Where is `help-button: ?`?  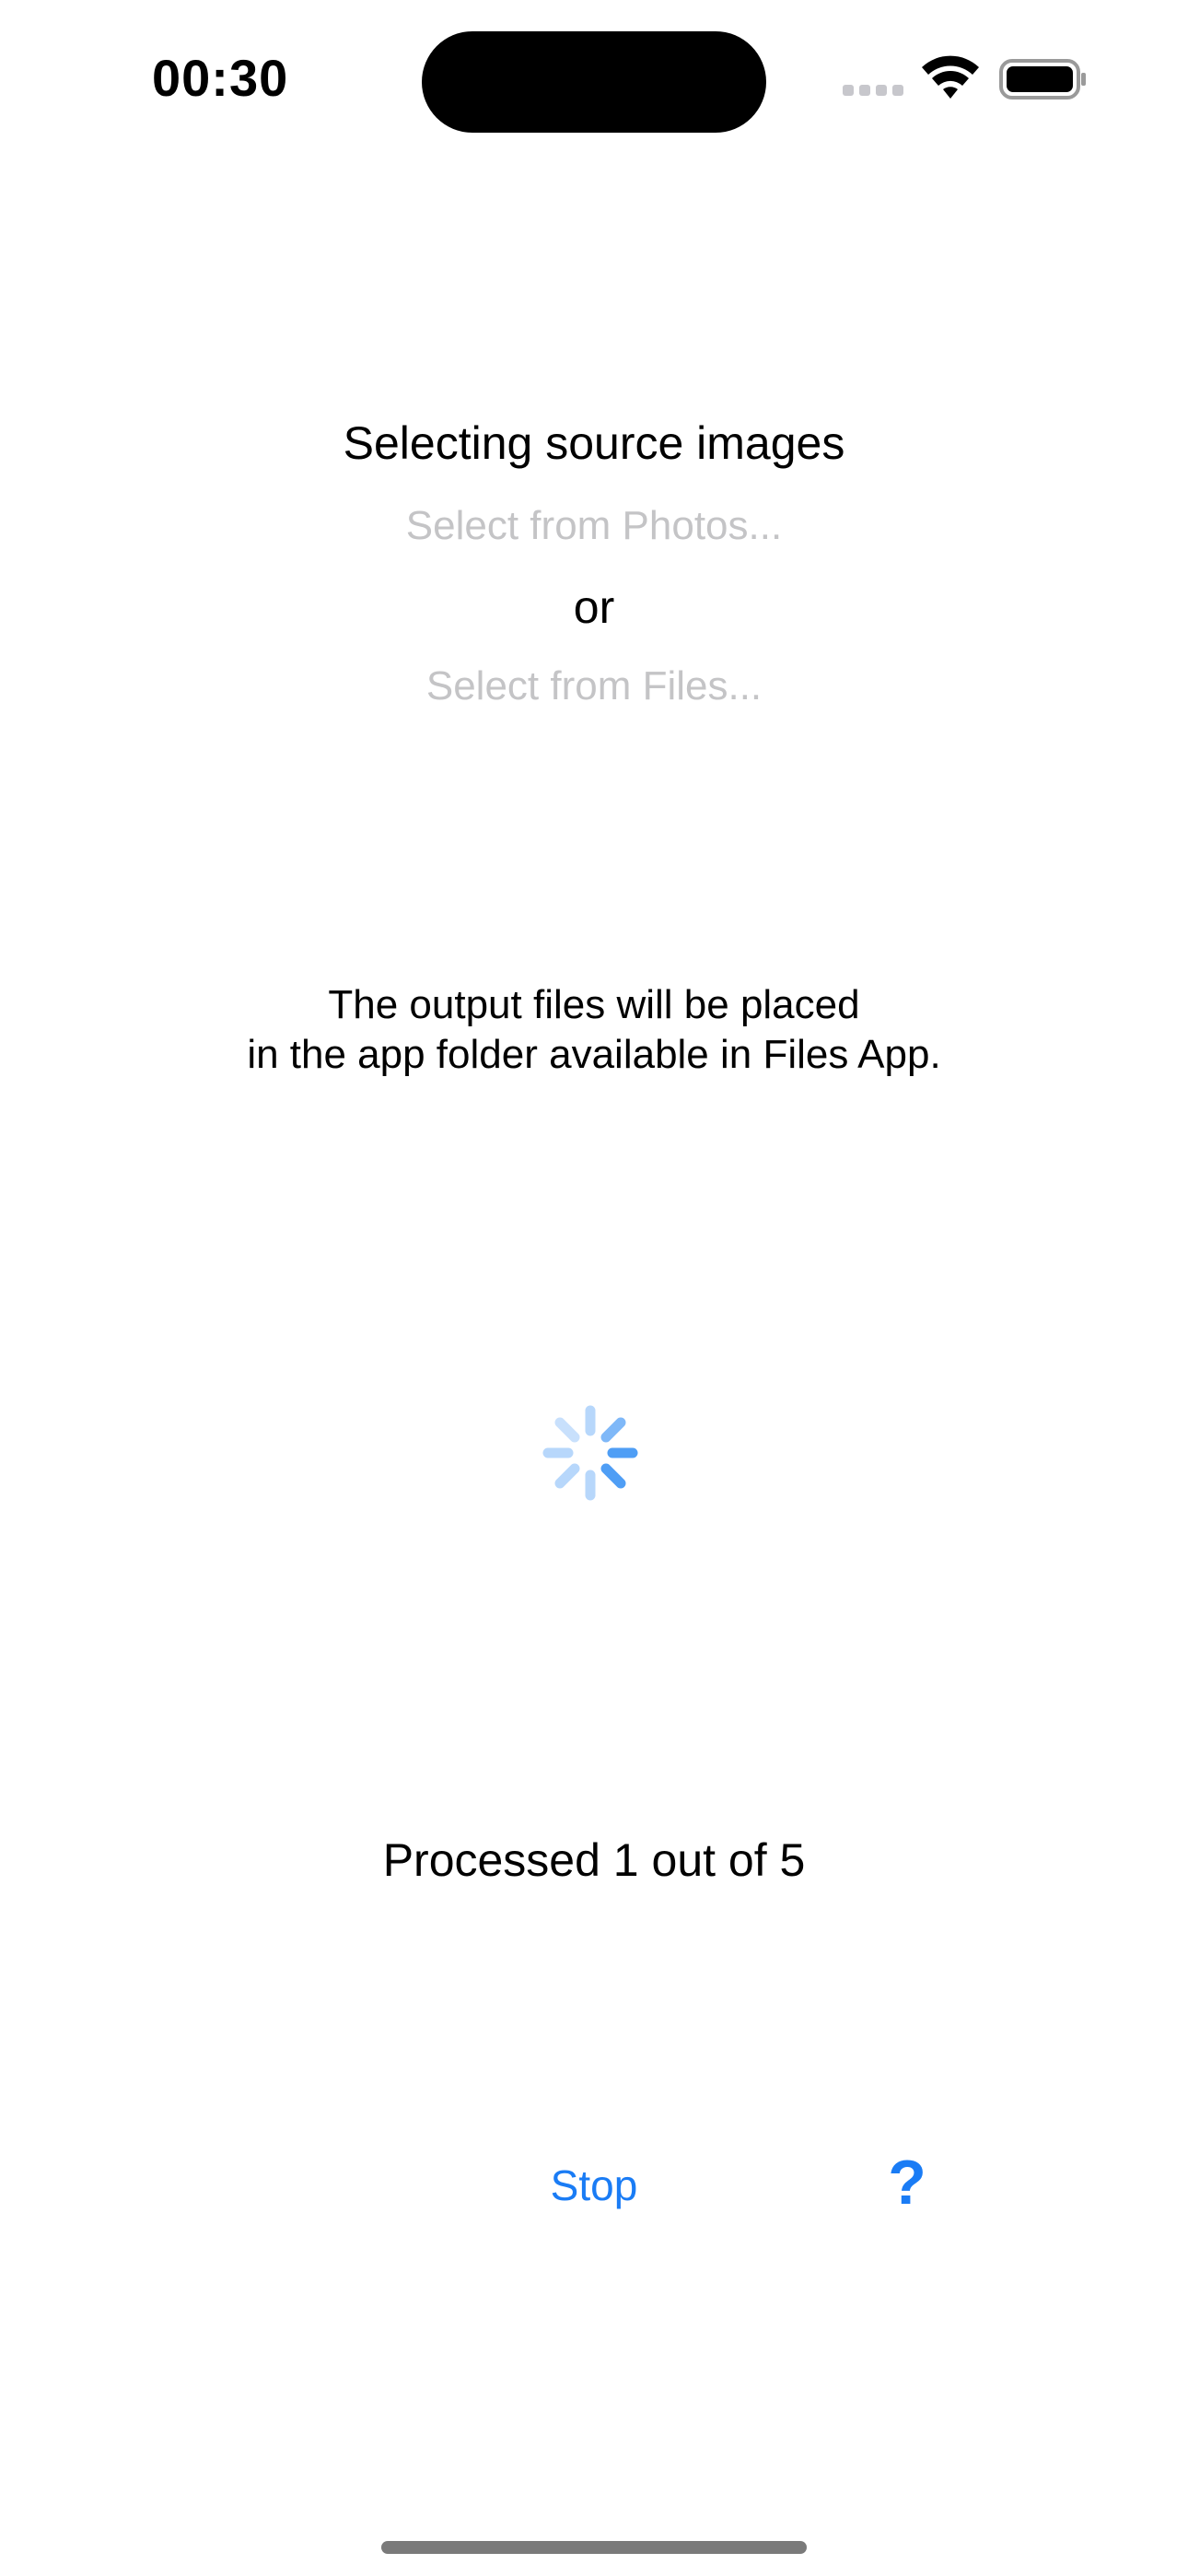 help-button: ? is located at coordinates (907, 2183).